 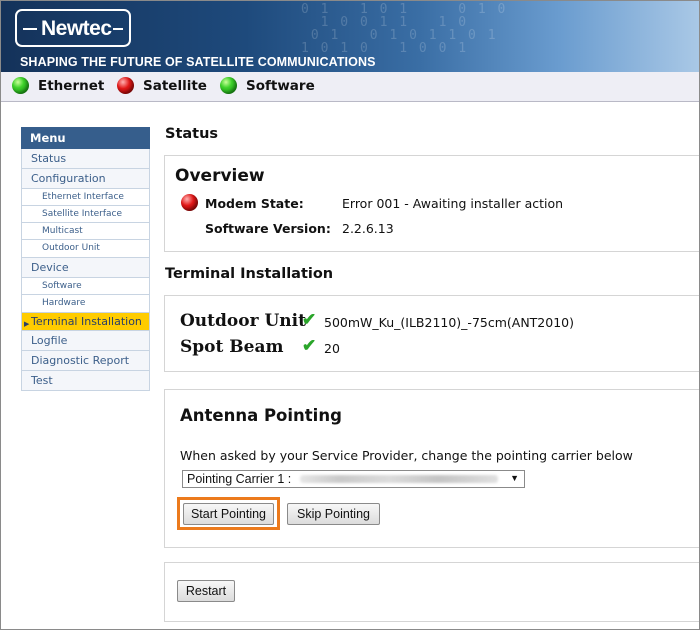 I want to click on restart-button: Restart, so click(x=206, y=591).